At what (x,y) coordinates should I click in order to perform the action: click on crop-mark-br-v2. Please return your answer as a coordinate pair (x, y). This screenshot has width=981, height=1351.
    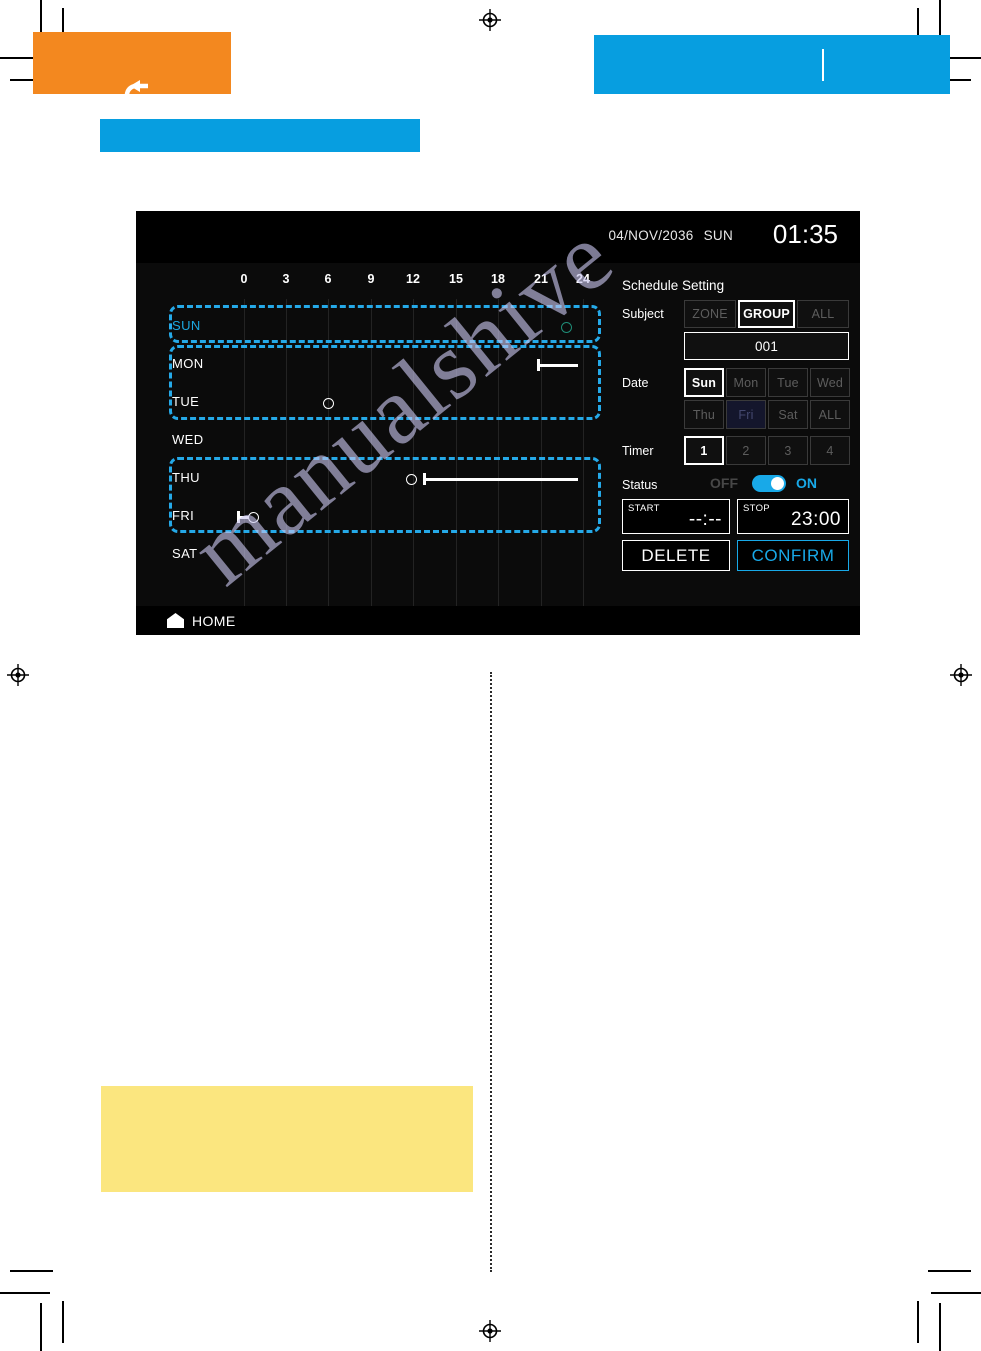
    Looking at the image, I should click on (918, 1322).